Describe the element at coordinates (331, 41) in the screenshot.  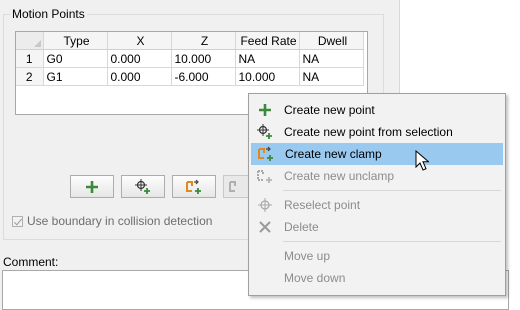
I see `column-header-dwell: Dwell` at that location.